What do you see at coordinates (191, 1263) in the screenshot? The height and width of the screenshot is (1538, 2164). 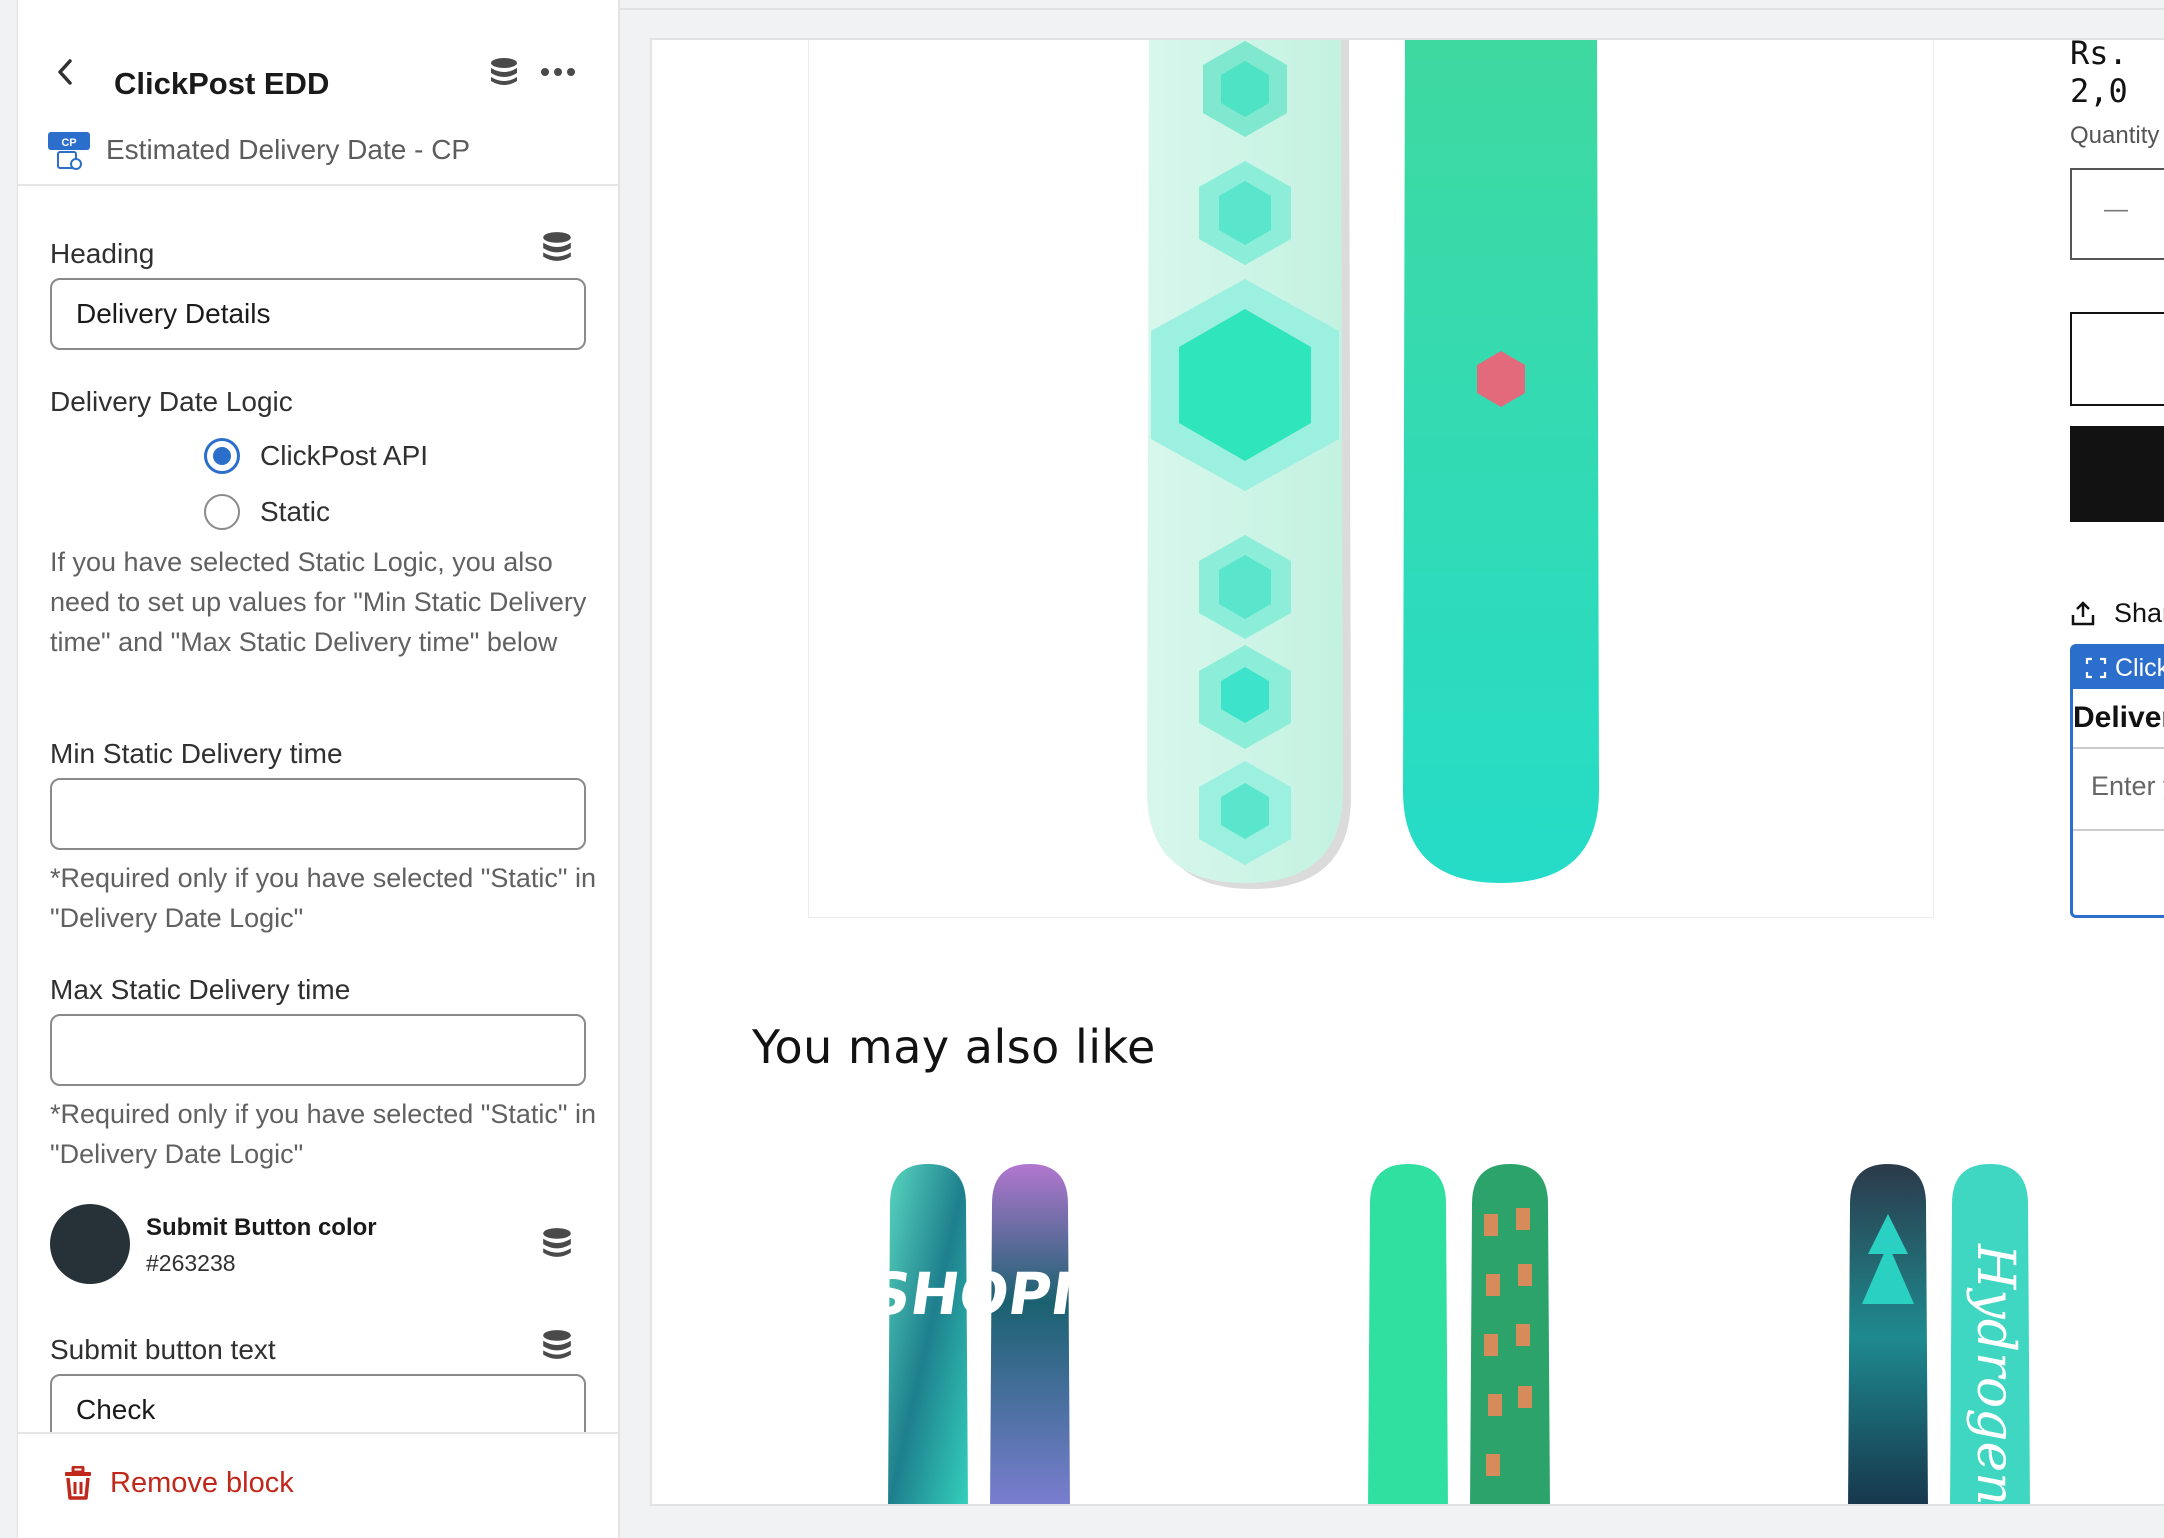 I see `submit-color-hex: #263238` at bounding box center [191, 1263].